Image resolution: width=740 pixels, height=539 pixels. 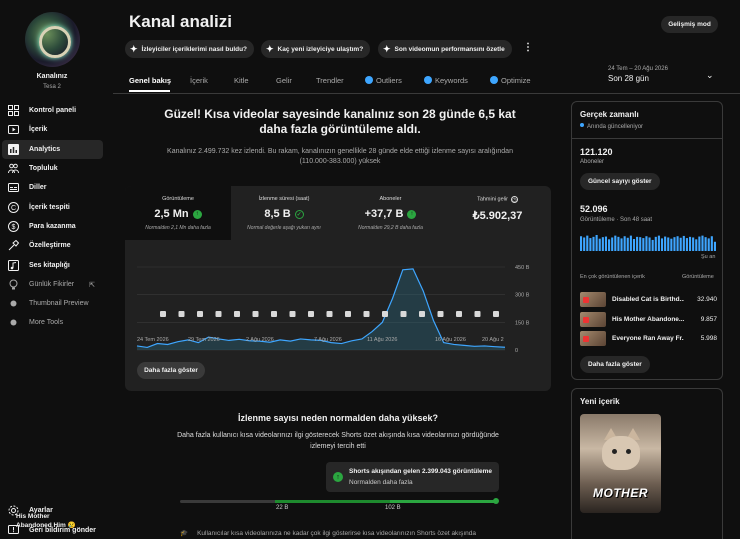 What do you see at coordinates (328, 340) in the screenshot?
I see `x-tick-label: 7 Ağu 2026` at bounding box center [328, 340].